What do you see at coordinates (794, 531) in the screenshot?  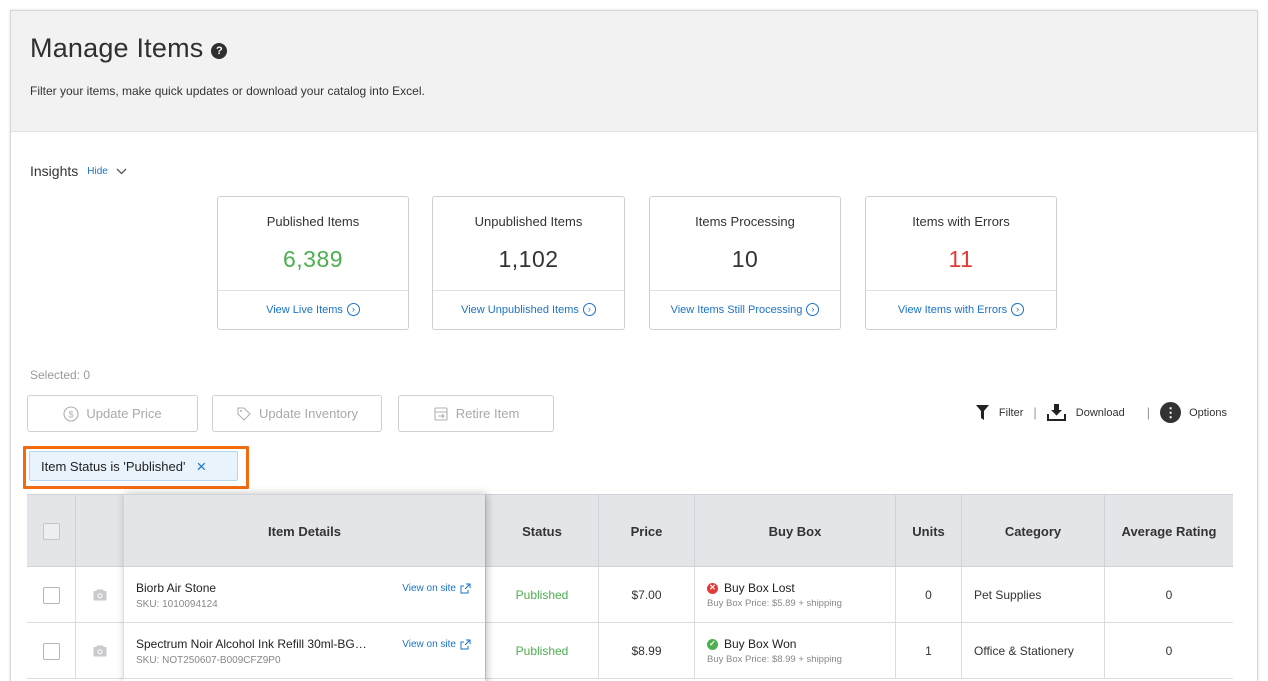 I see `header-buy-box: Buy Box` at bounding box center [794, 531].